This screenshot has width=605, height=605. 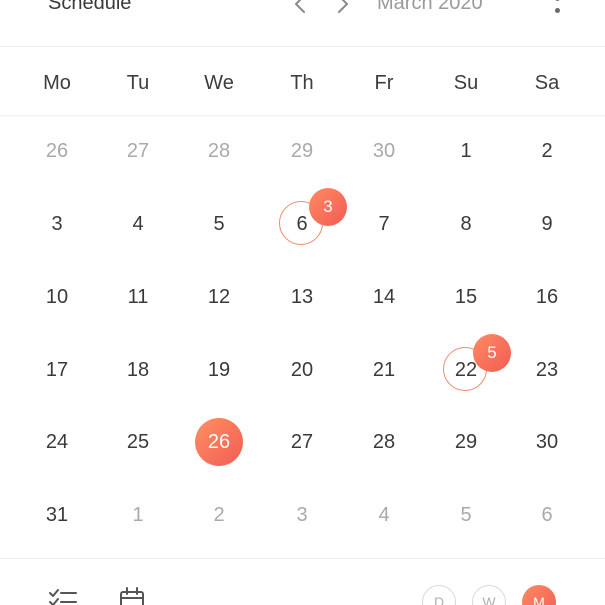 I want to click on task-list-button, so click(x=63, y=596).